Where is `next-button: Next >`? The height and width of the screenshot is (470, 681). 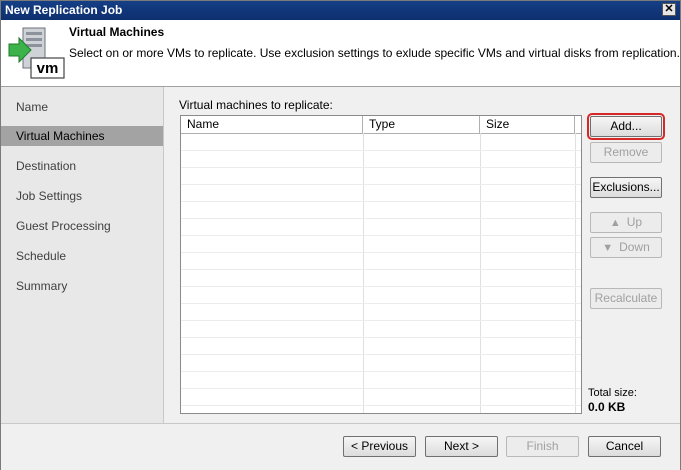 next-button: Next > is located at coordinates (461, 446).